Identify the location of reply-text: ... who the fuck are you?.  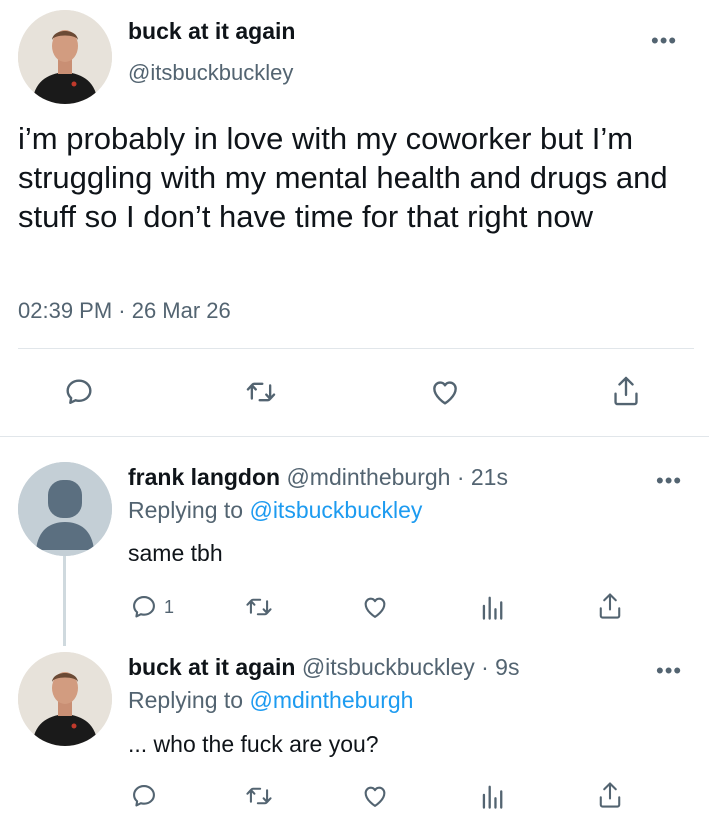
(253, 744).